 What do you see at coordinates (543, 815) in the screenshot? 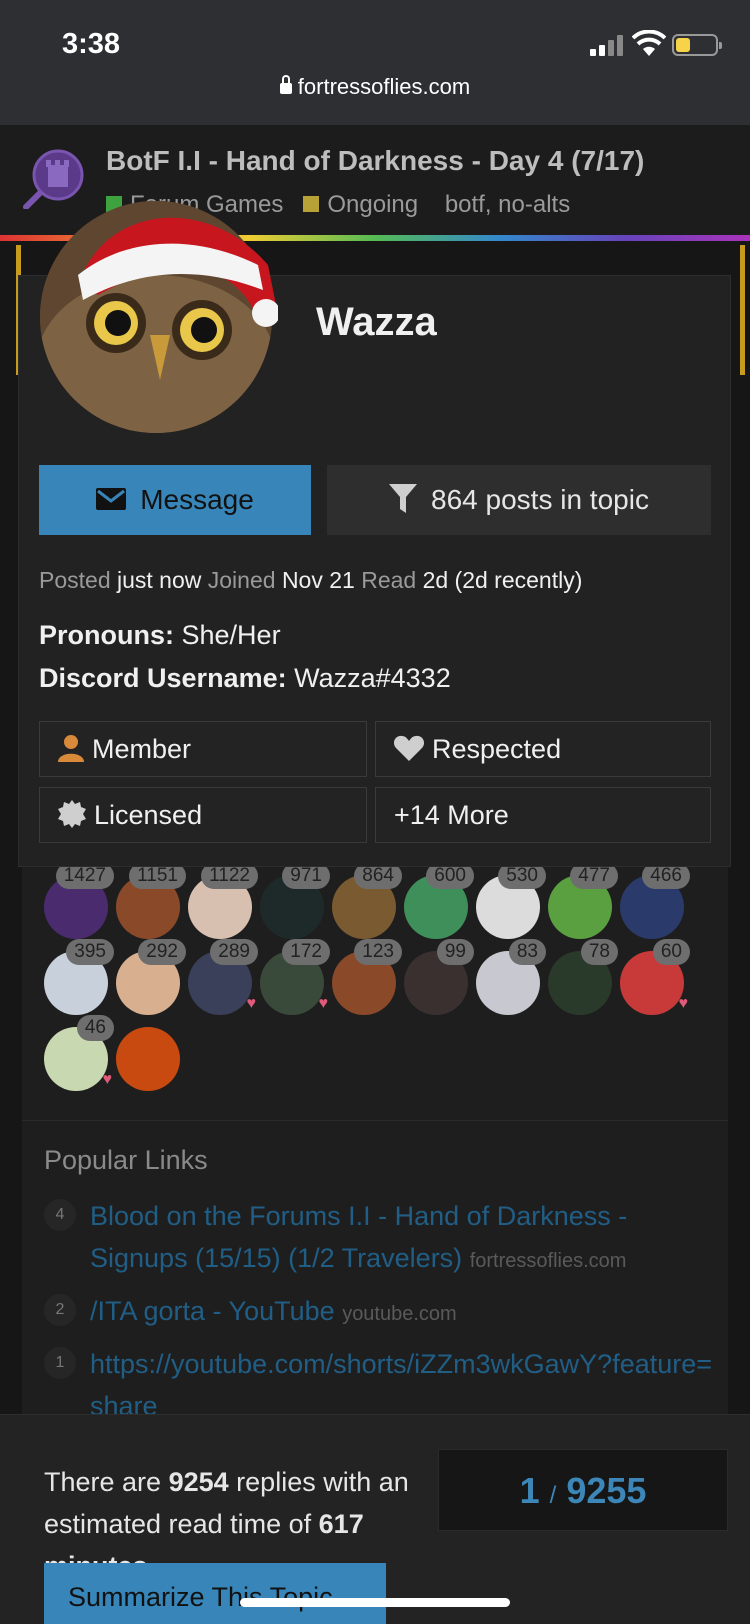
I see `badge-more: +14 More` at bounding box center [543, 815].